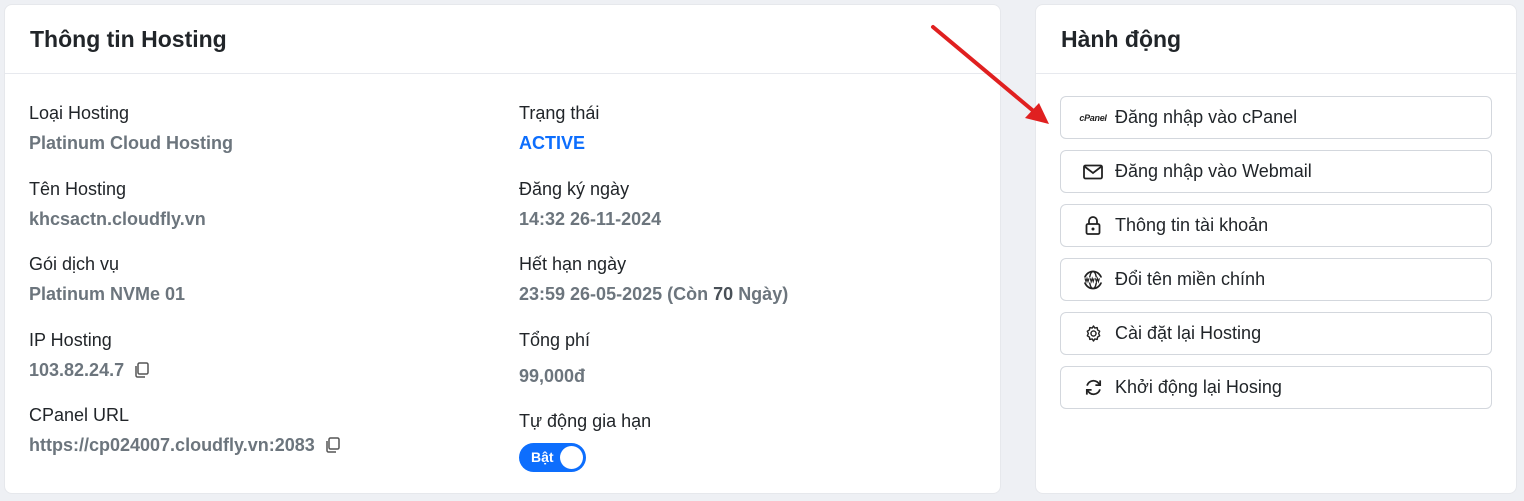 This screenshot has width=1524, height=501. Describe the element at coordinates (1276, 39) in the screenshot. I see `actions-title: Hành động` at that location.